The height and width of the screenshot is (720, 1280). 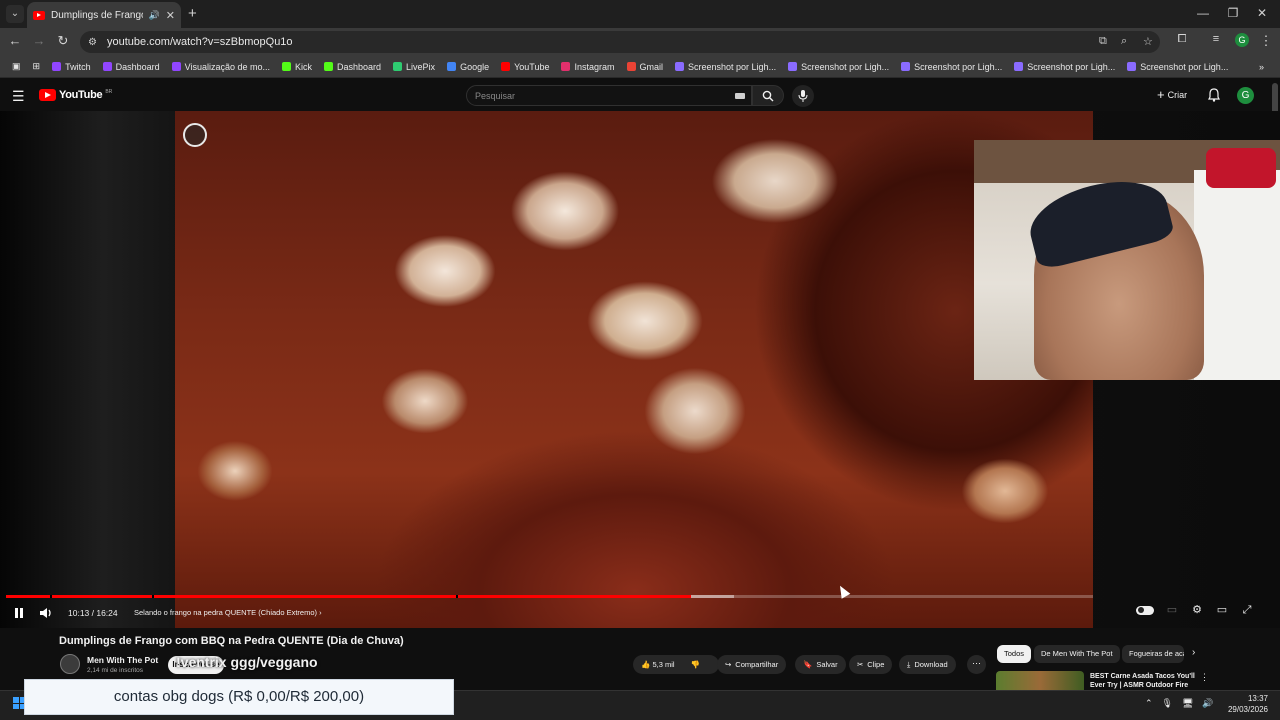 I want to click on create-button: + Criar, so click(x=1172, y=94).